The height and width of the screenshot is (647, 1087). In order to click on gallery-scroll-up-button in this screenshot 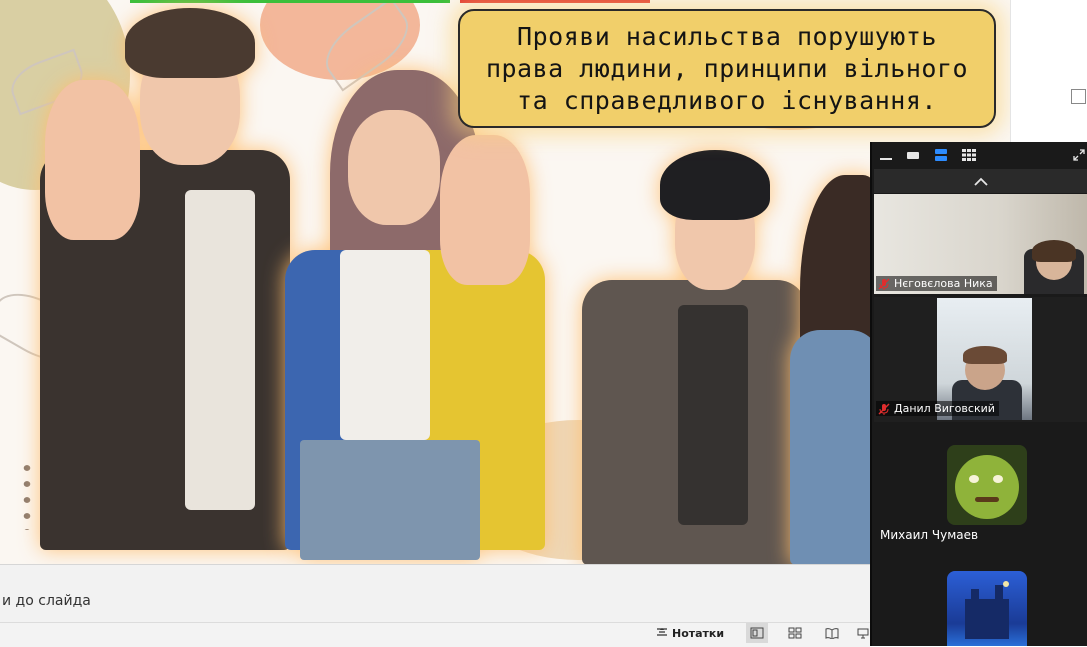, I will do `click(980, 181)`.